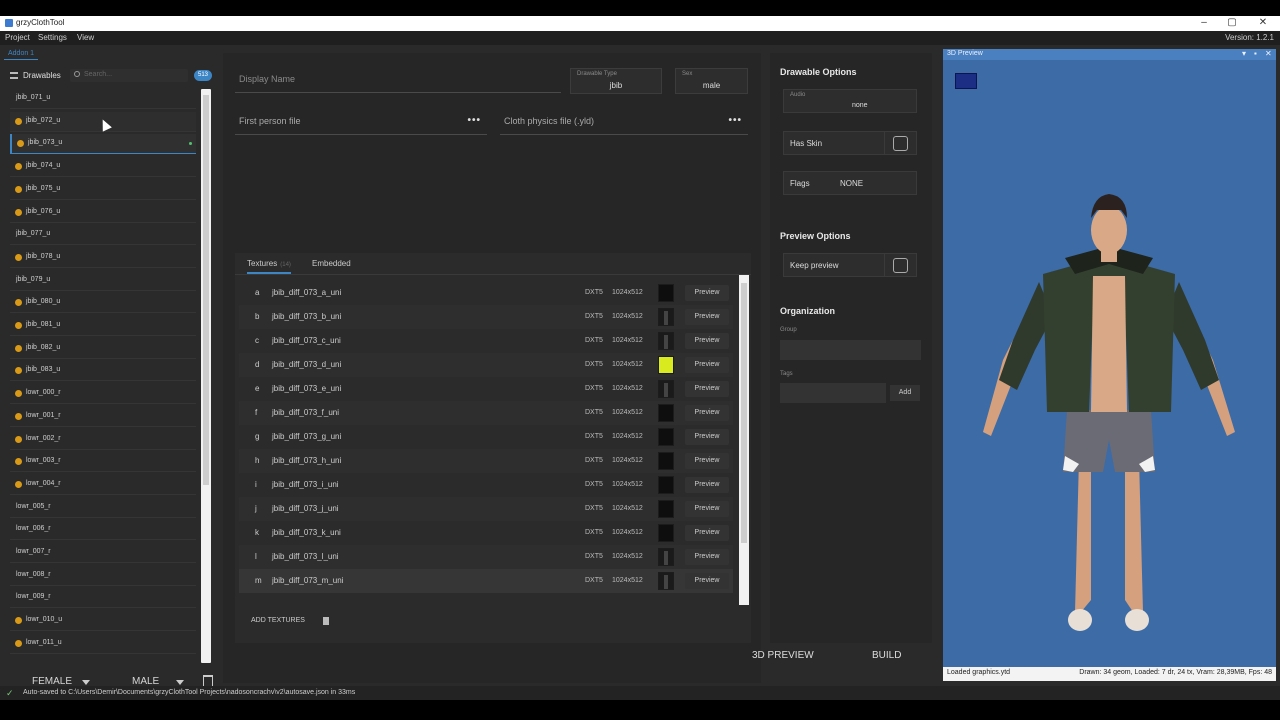 The image size is (1280, 720). I want to click on cloth-physics-file-field: Cloth physics file (.yld) •••, so click(624, 123).